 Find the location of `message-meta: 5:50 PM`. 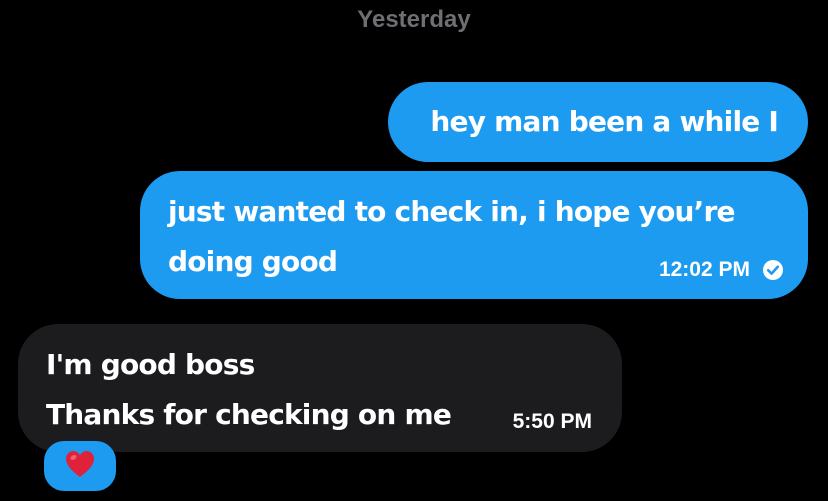

message-meta: 5:50 PM is located at coordinates (552, 422).